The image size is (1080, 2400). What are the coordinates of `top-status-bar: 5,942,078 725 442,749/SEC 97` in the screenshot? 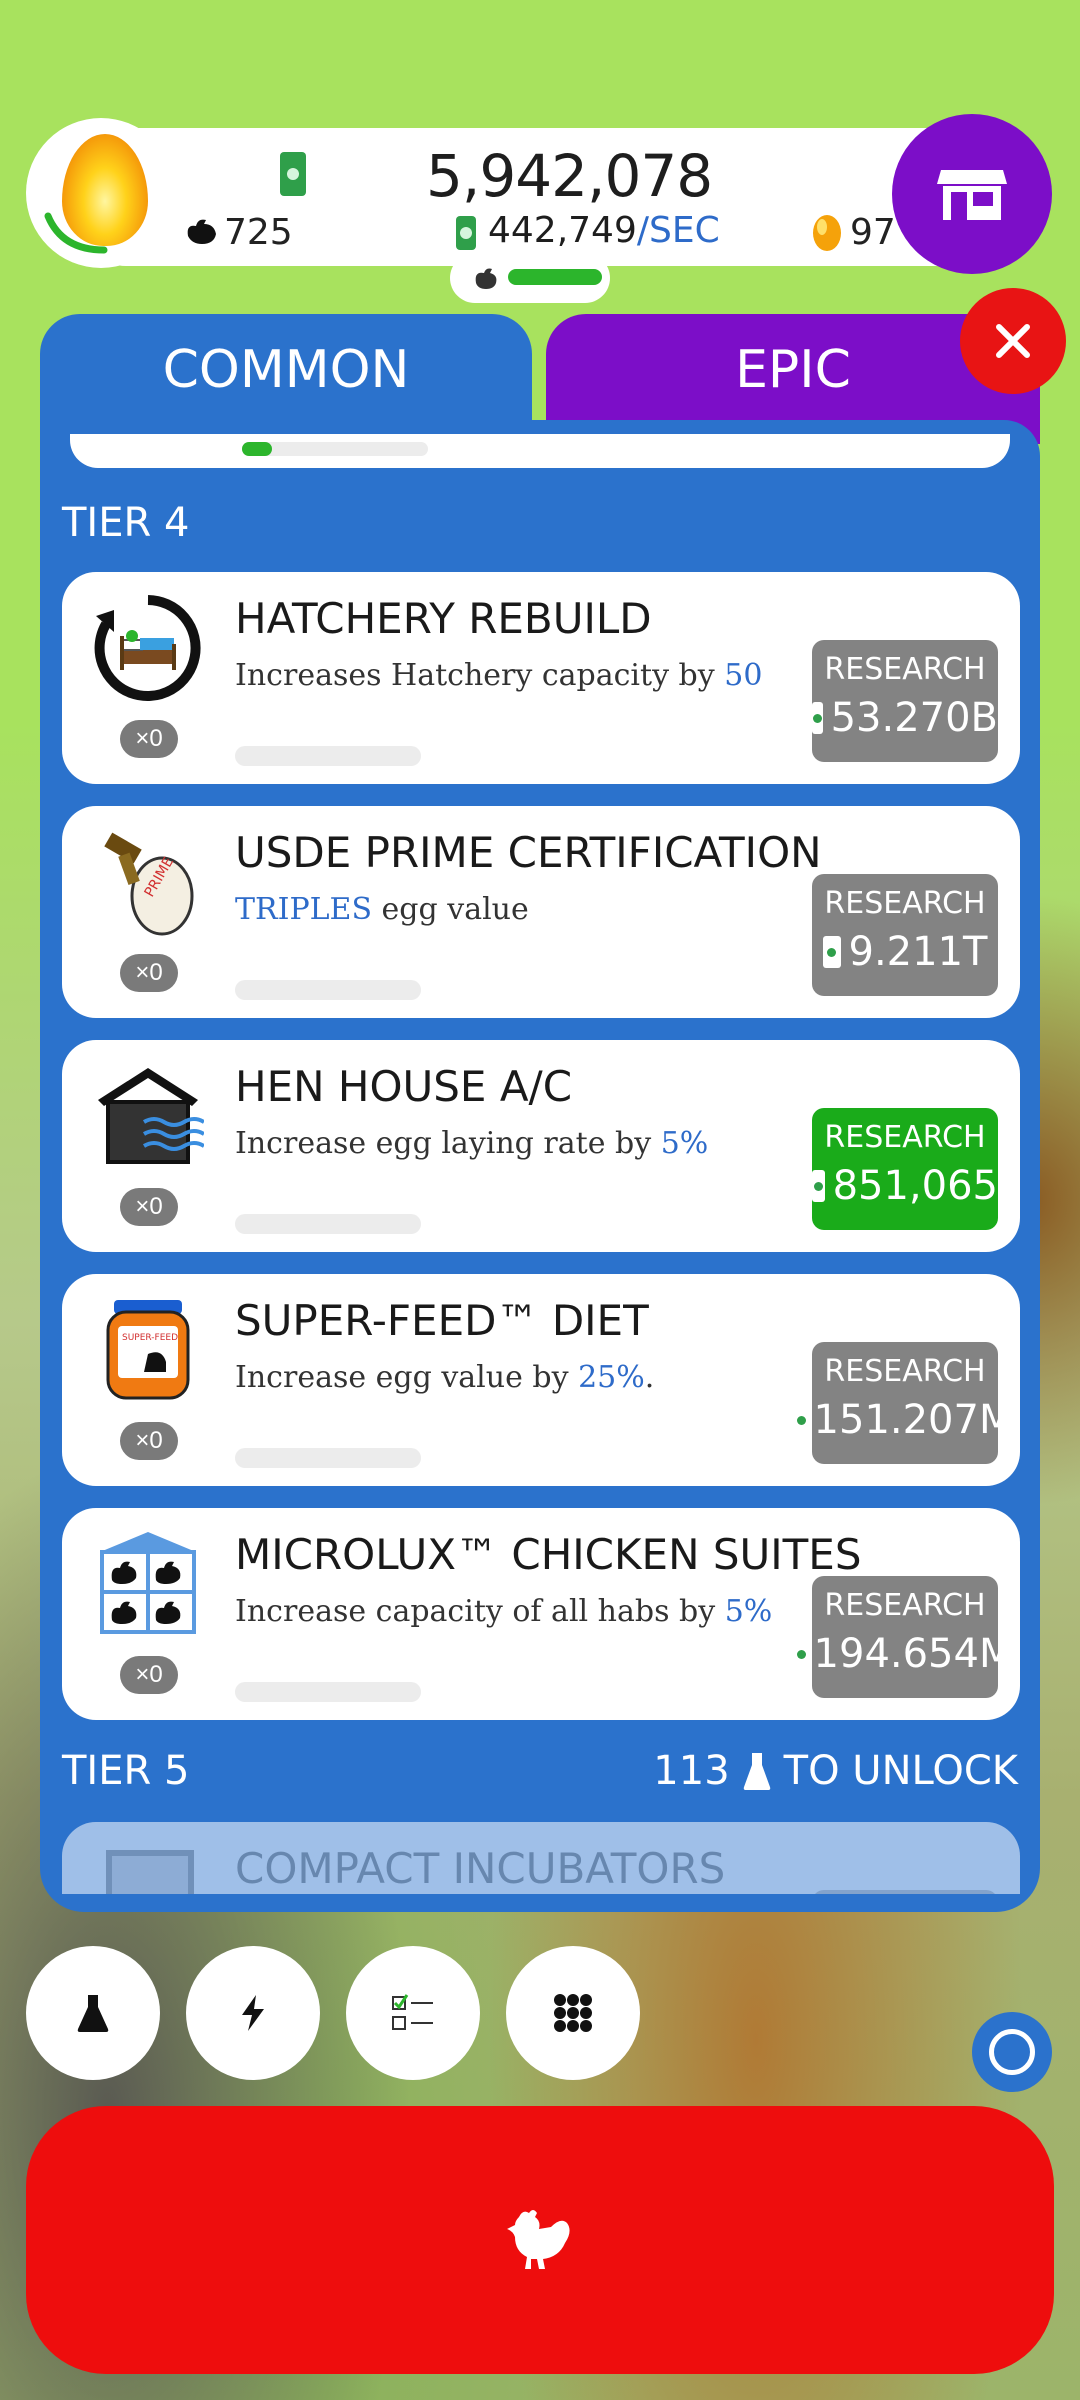 It's located at (539, 208).